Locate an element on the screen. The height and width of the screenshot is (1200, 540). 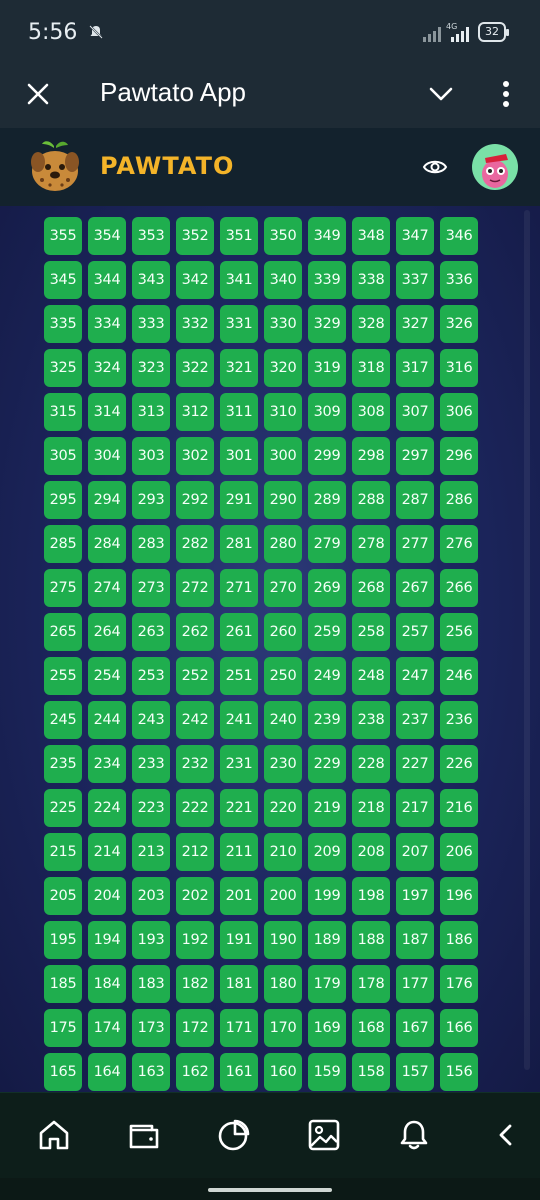
grid-cell: 214 is located at coordinates (107, 852).